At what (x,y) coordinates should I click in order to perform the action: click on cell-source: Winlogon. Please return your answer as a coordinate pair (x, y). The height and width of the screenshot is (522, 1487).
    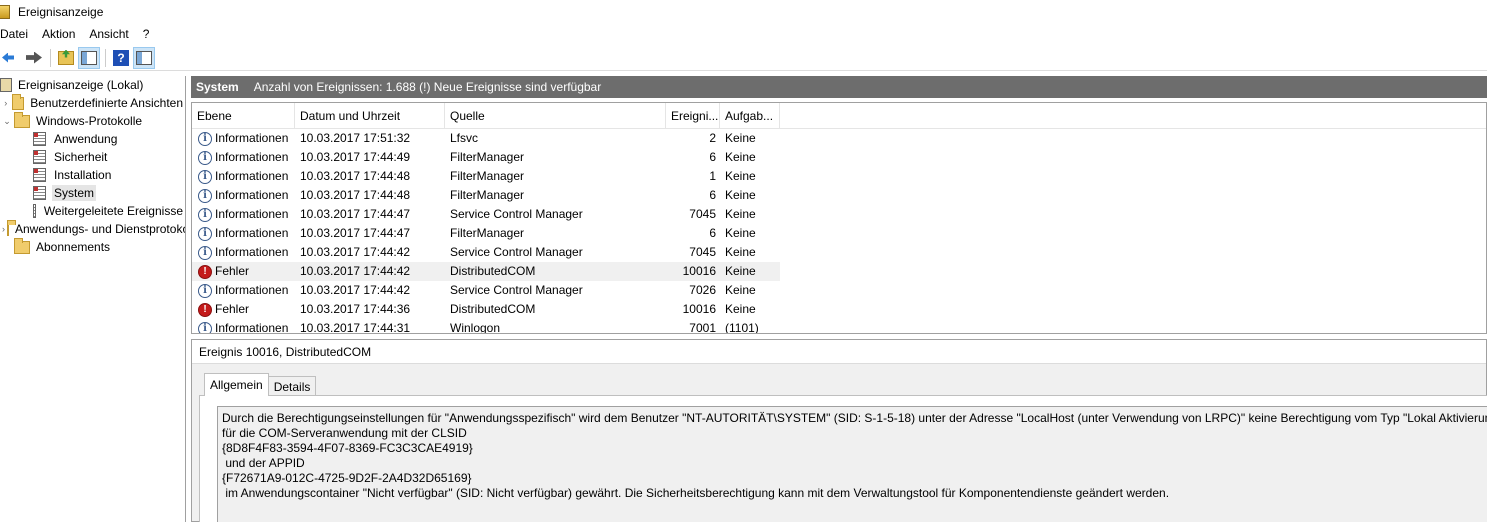
    Looking at the image, I should click on (475, 327).